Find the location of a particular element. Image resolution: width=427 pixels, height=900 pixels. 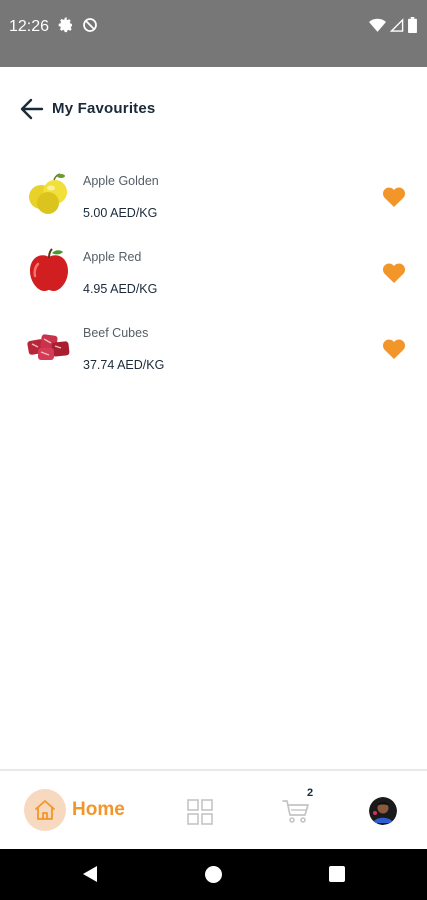

home-circle-icon is located at coordinates (213, 874).